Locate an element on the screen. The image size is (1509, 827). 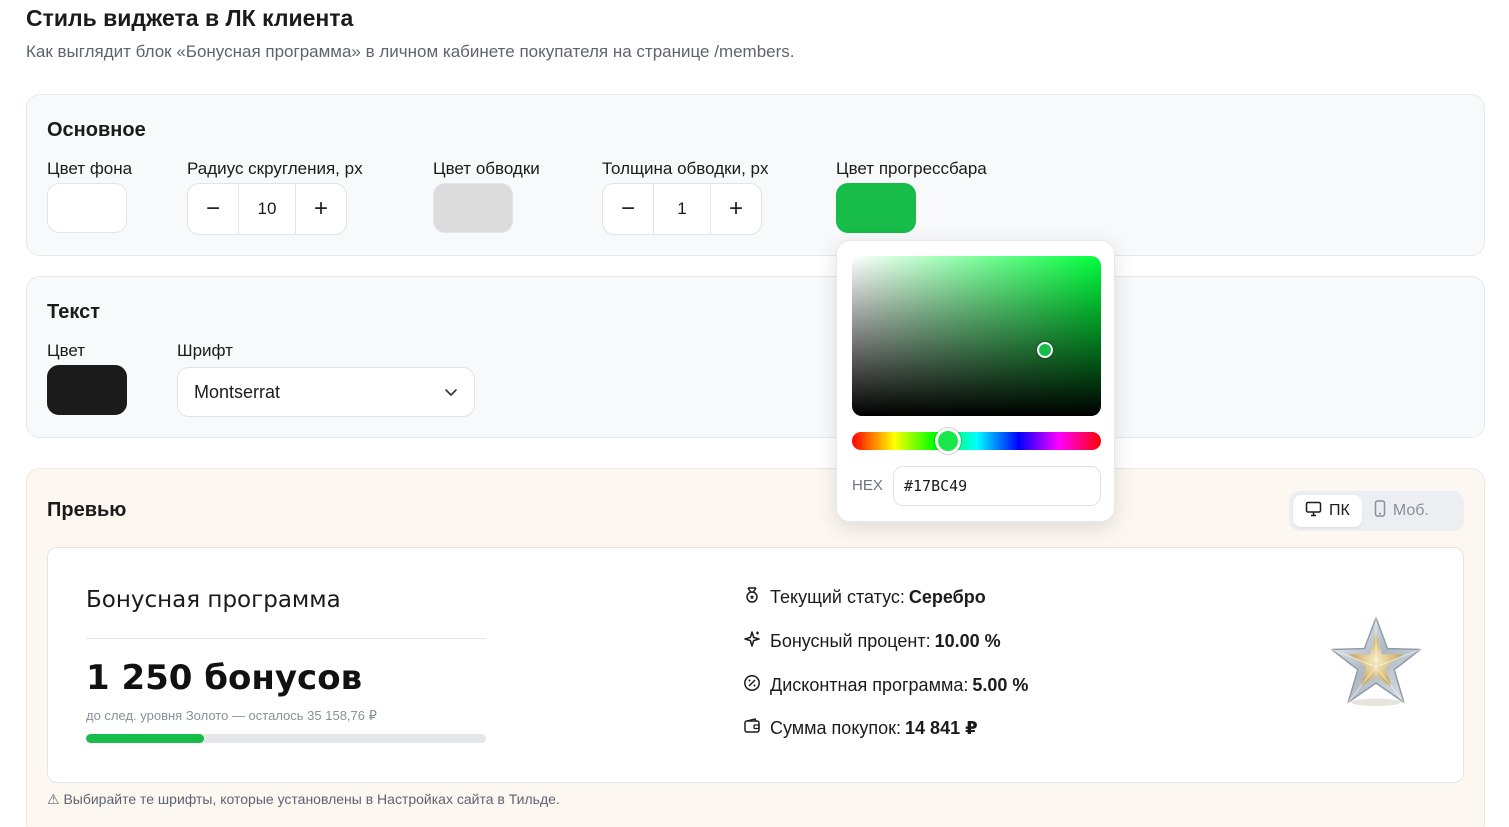
device-toggle: ПК Моб. is located at coordinates (1376, 511).